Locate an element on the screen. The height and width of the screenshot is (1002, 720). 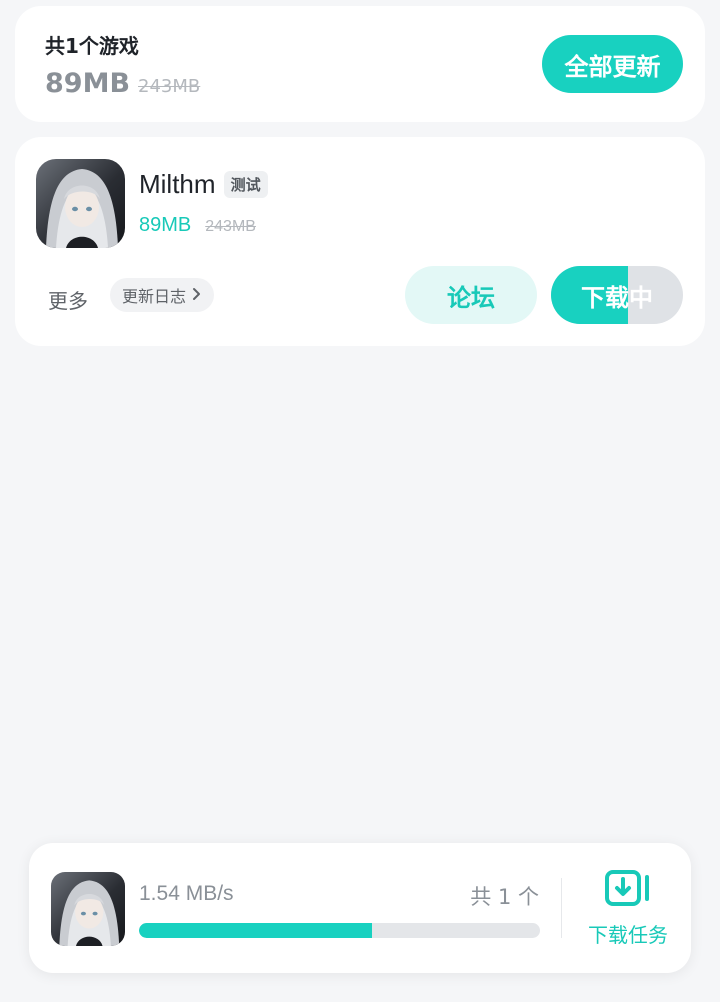
summary-size-row: 89MB 243MB is located at coordinates (122, 83).